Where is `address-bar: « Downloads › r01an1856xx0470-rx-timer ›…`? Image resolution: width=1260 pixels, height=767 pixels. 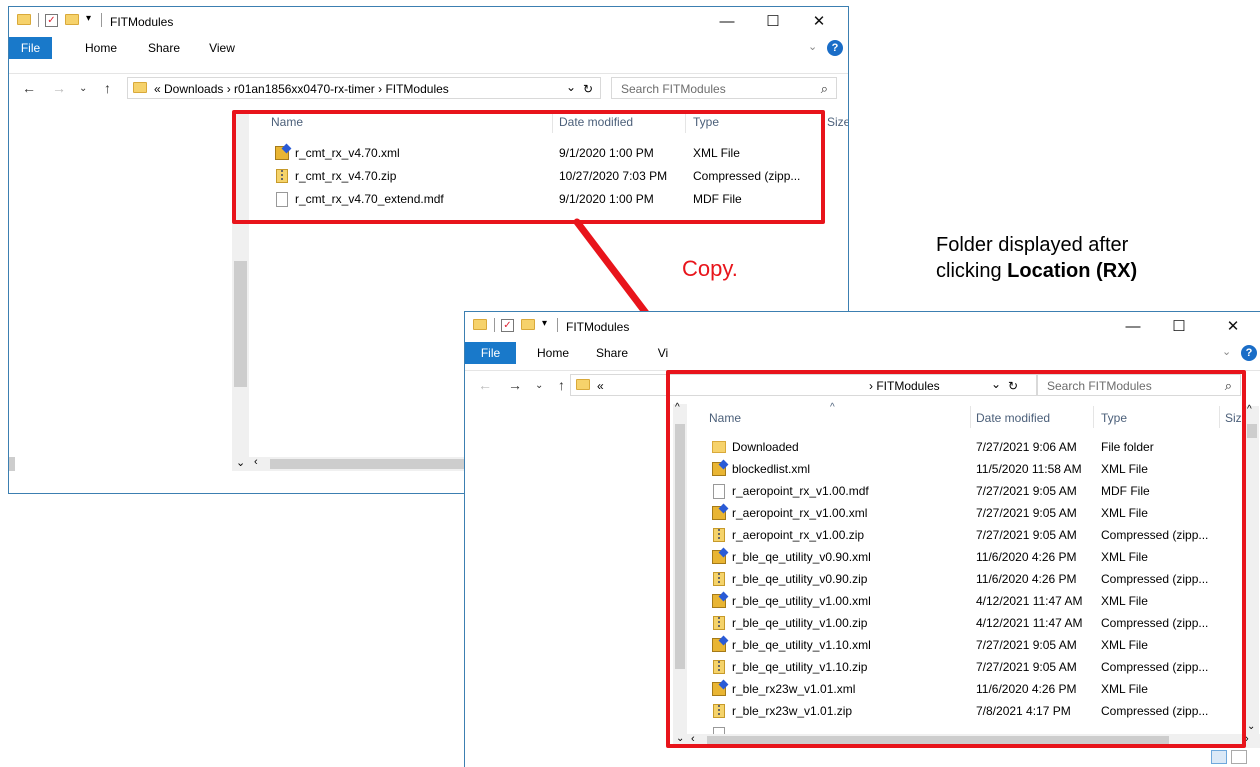 address-bar: « Downloads › r01an1856xx0470-rx-timer ›… is located at coordinates (364, 88).